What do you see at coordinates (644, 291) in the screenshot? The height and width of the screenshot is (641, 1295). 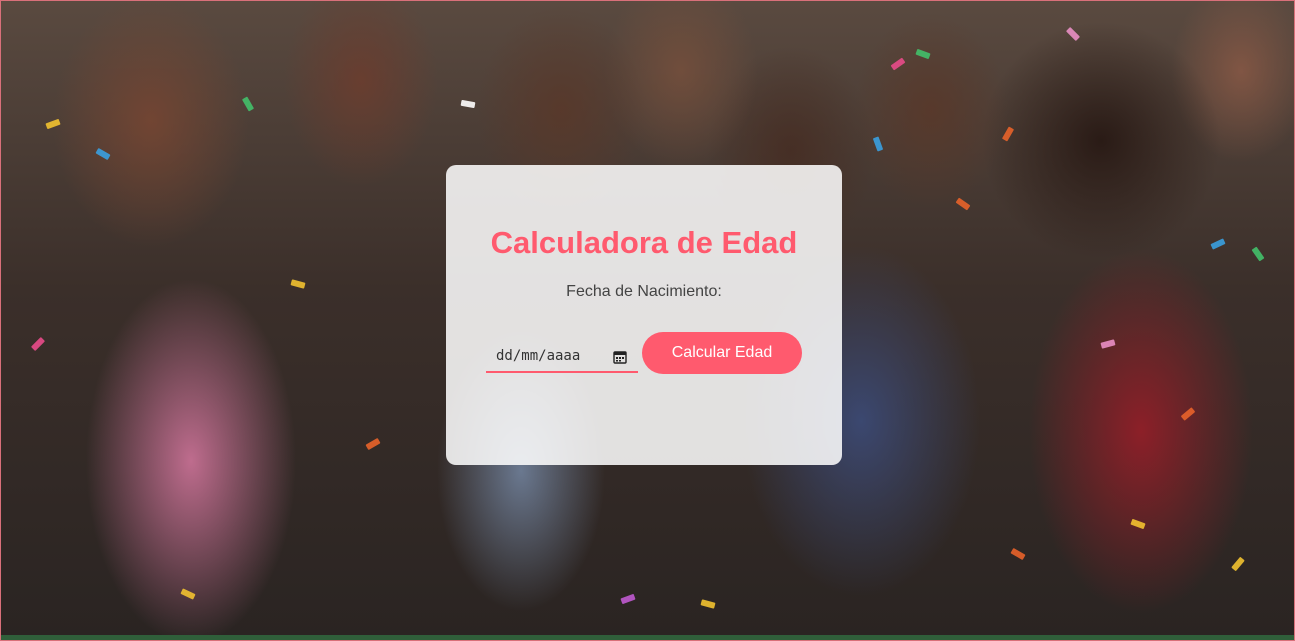 I see `birth-date-label: Fecha de Nacimiento:` at bounding box center [644, 291].